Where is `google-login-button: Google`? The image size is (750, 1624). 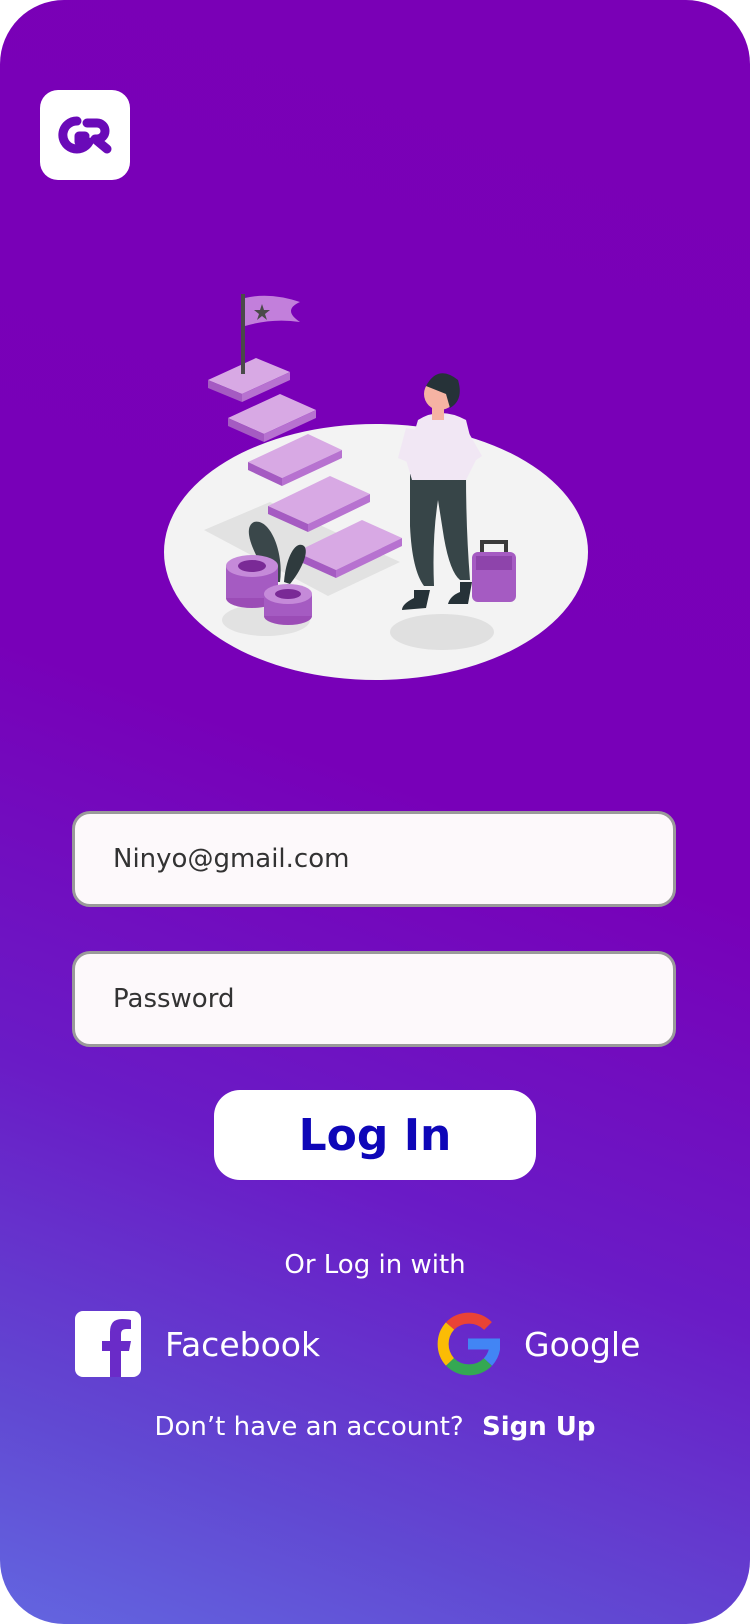
google-login-button: Google is located at coordinates (538, 1344).